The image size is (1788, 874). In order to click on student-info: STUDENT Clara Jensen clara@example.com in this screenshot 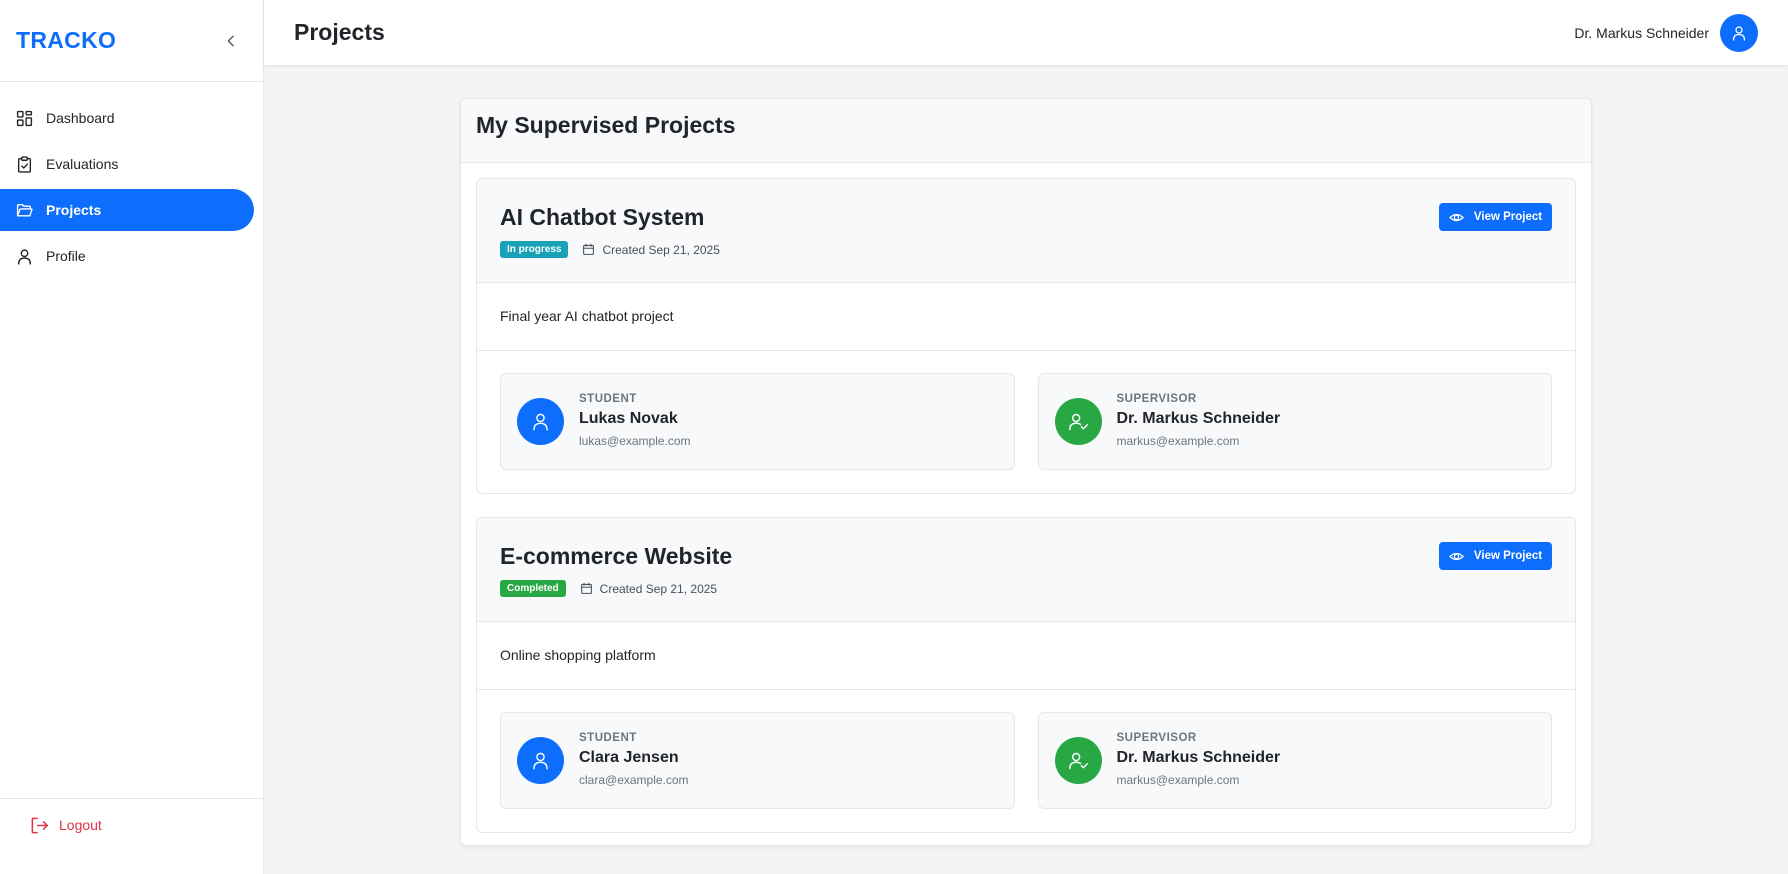, I will do `click(634, 759)`.